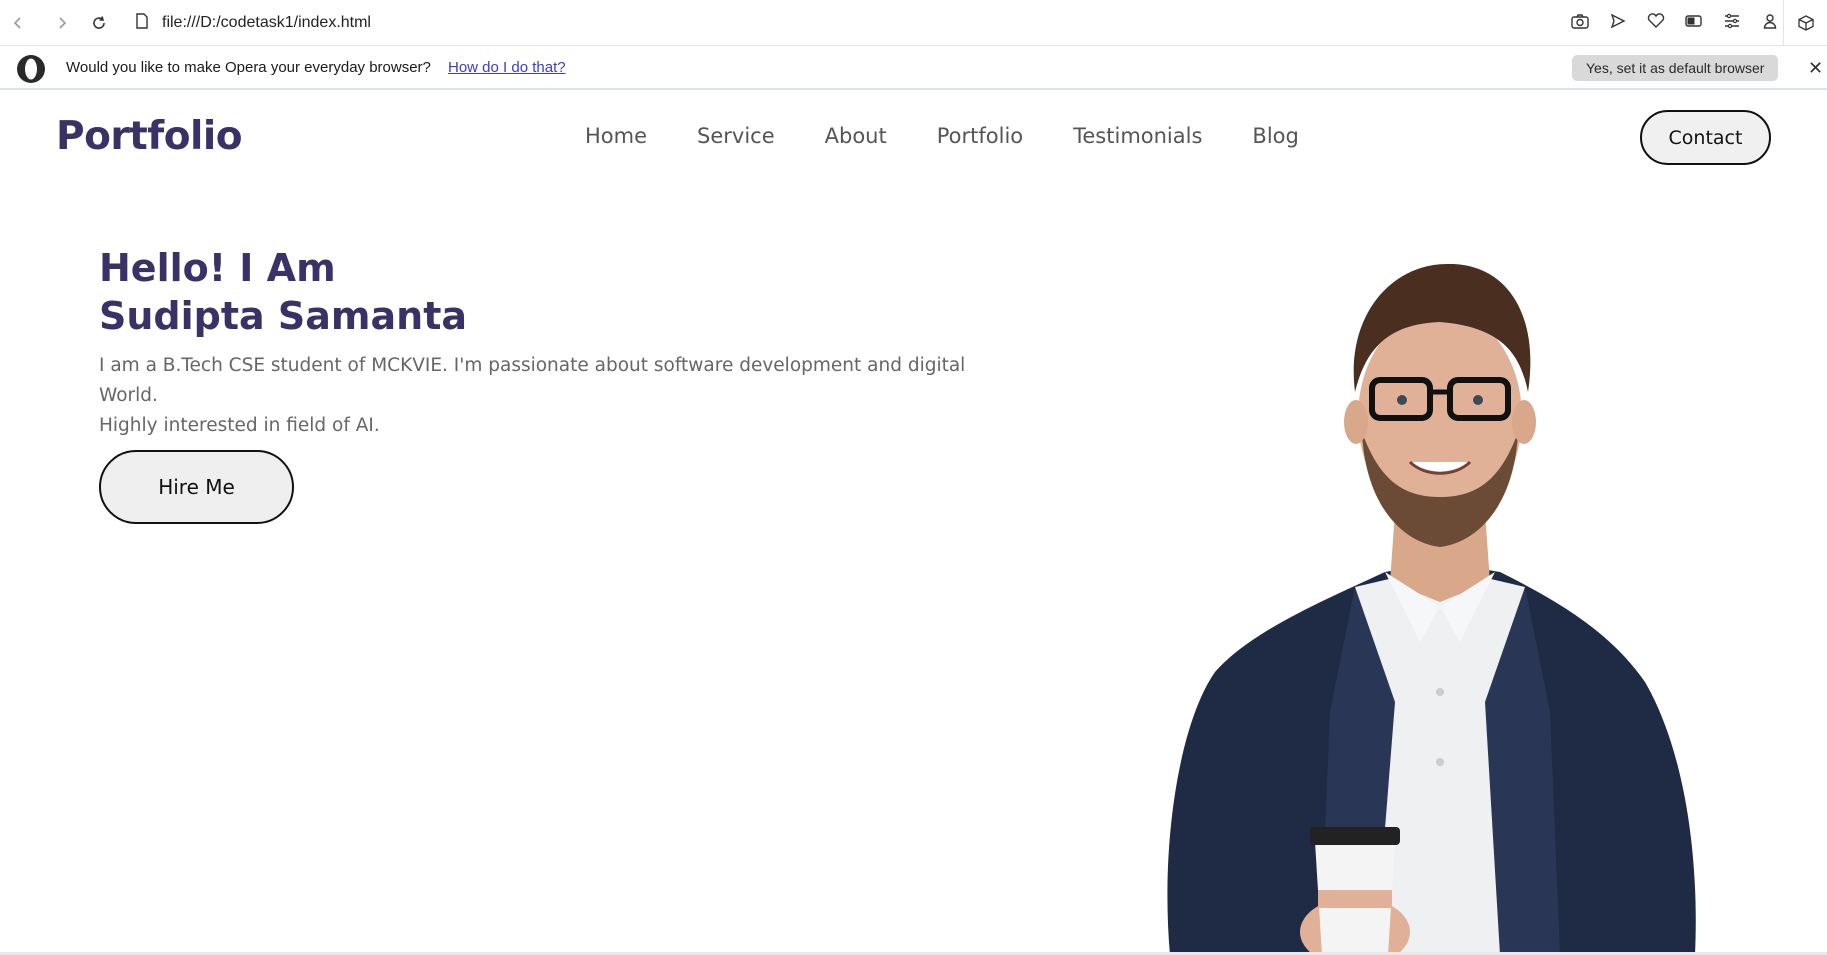  I want to click on forward-button, so click(62, 23).